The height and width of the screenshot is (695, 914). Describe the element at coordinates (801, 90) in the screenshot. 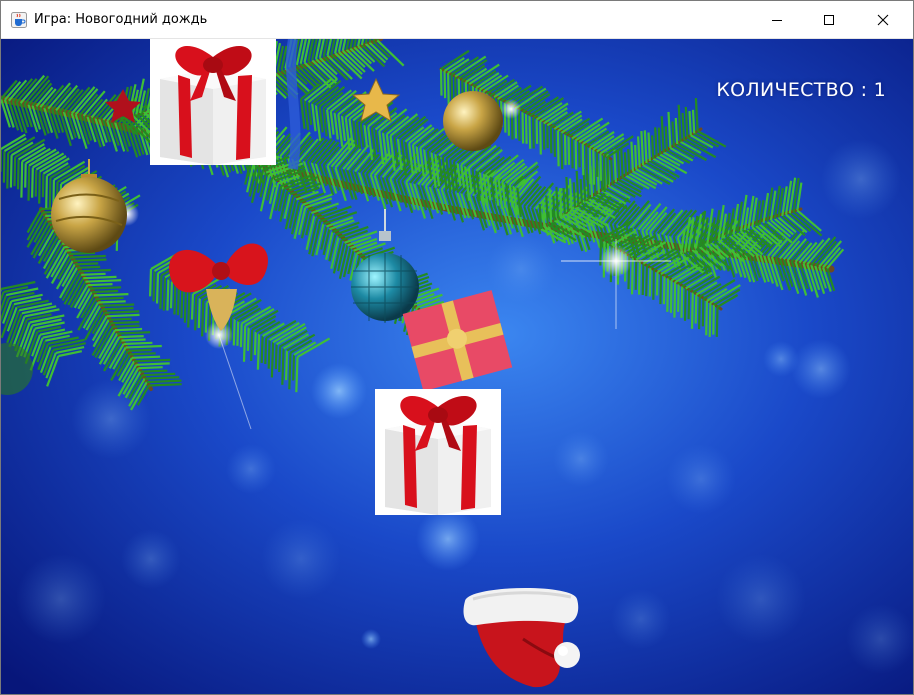

I see `score-counter: КОЛИЧЕСТВО : 1` at that location.